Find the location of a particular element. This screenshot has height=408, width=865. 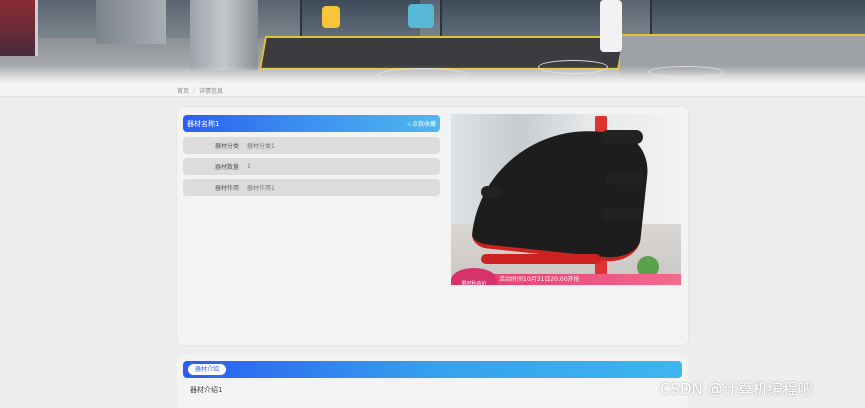

intro-card: 器材介绍 器材介绍1 is located at coordinates (432, 381).